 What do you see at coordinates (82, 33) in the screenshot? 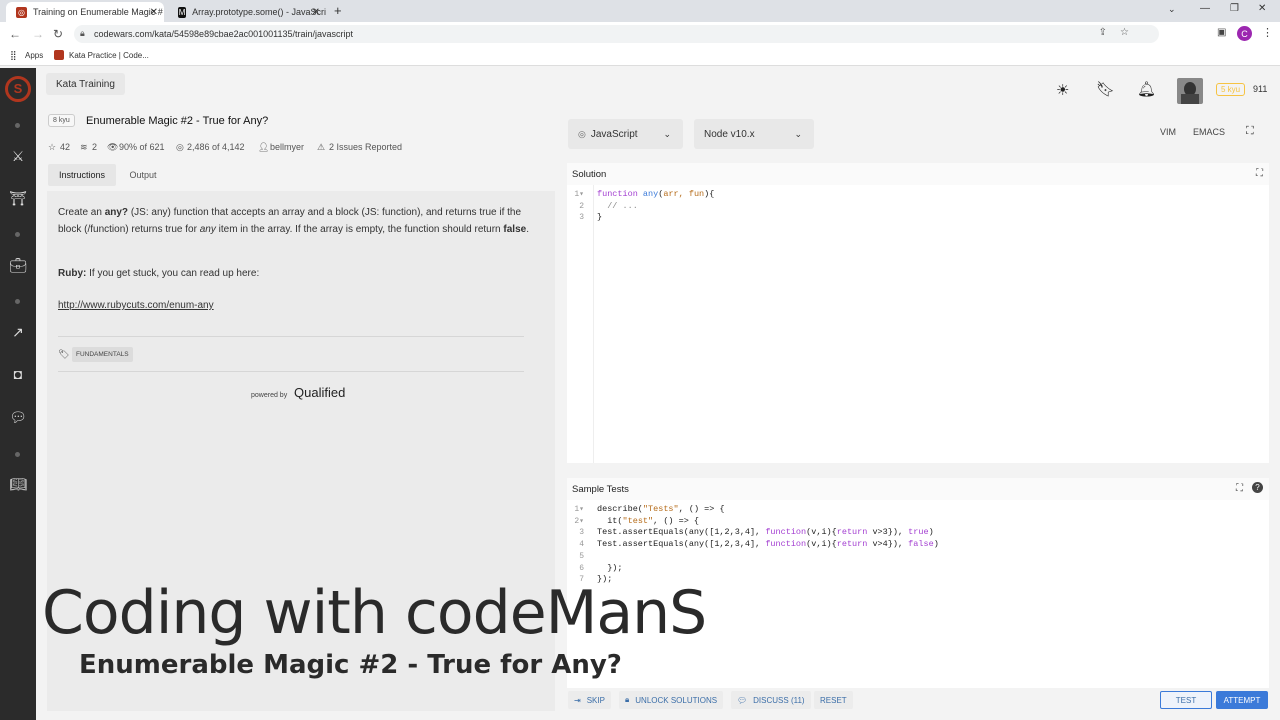
I see `lock-icon: 🔒︎` at bounding box center [82, 33].